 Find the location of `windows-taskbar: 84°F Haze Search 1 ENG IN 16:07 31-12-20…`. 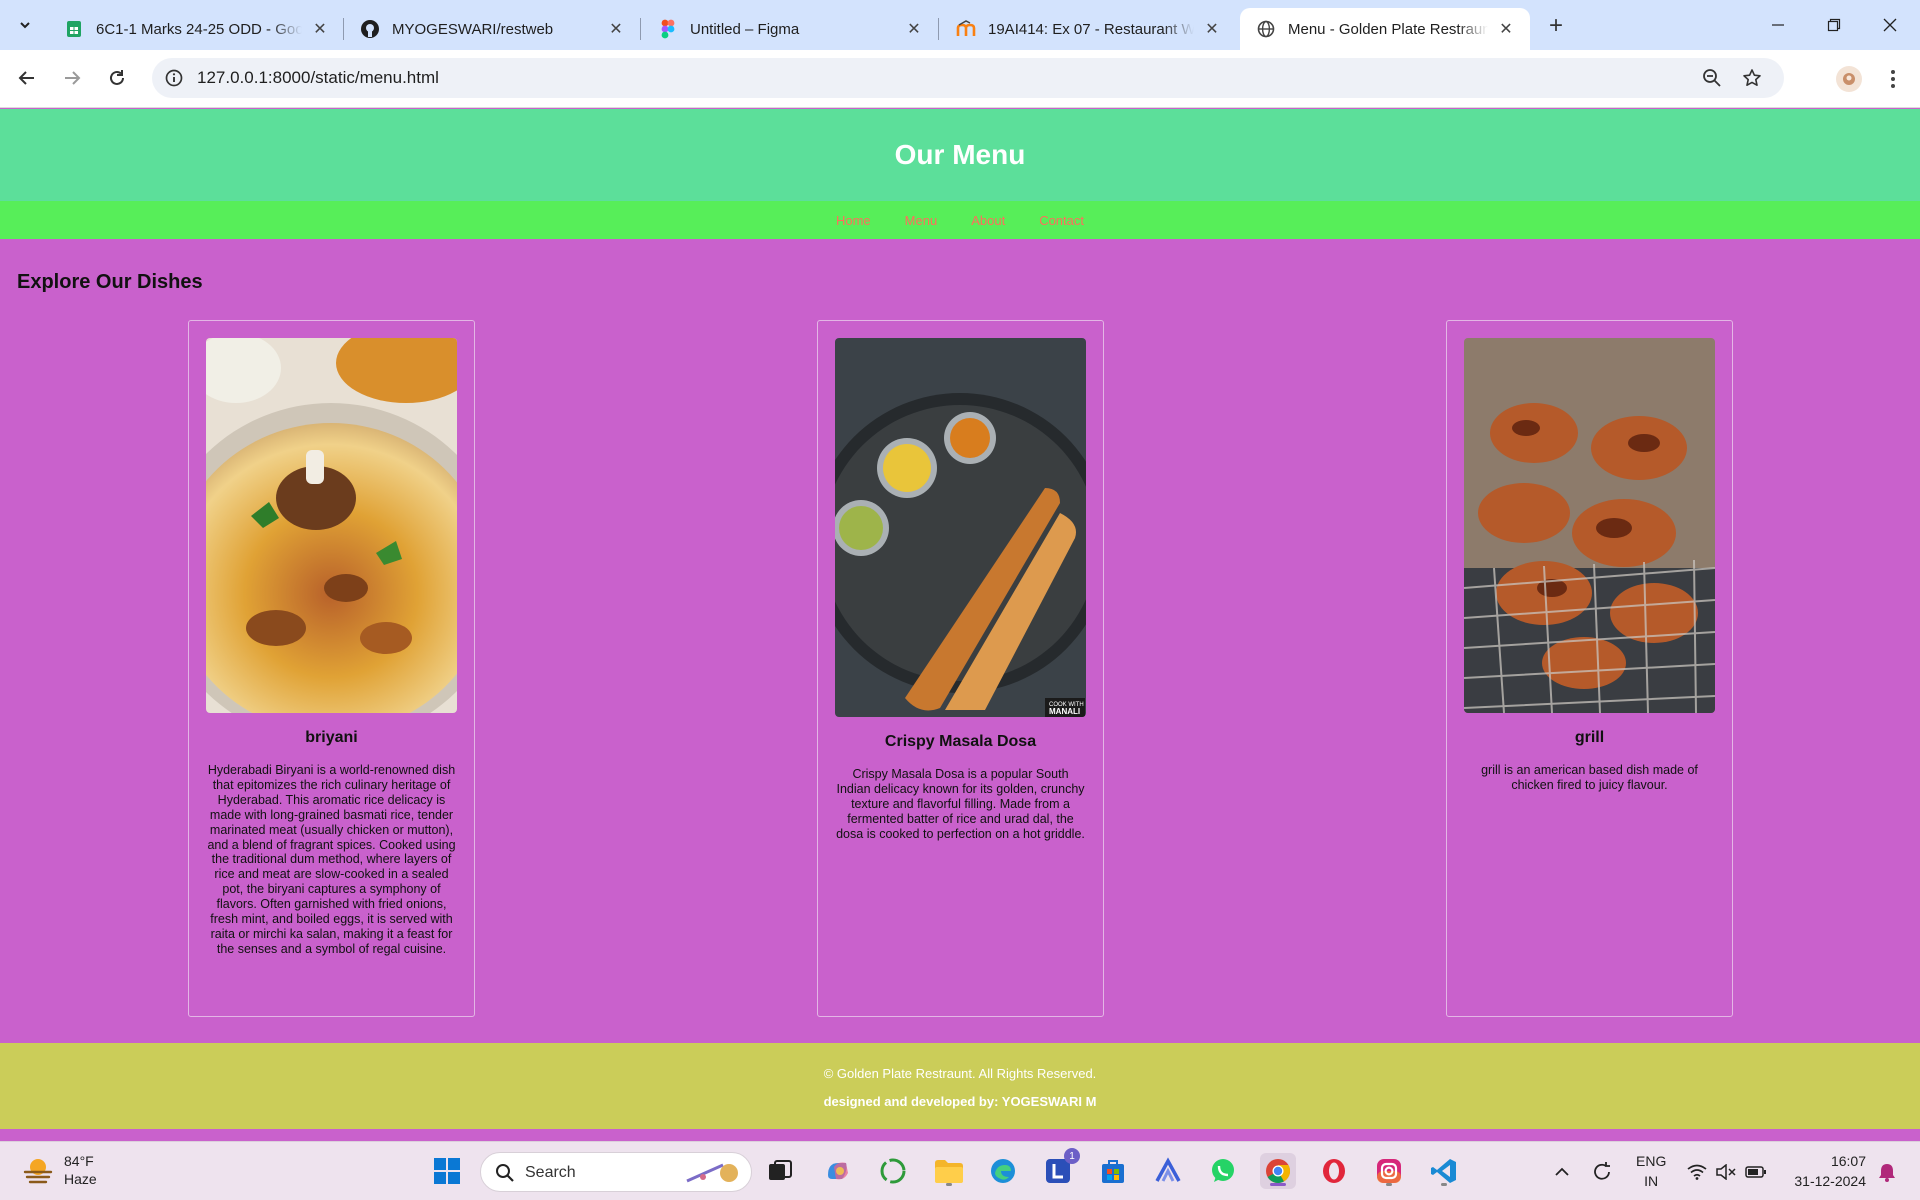

windows-taskbar: 84°F Haze Search 1 ENG IN 16:07 31-12-20… is located at coordinates (960, 1170).